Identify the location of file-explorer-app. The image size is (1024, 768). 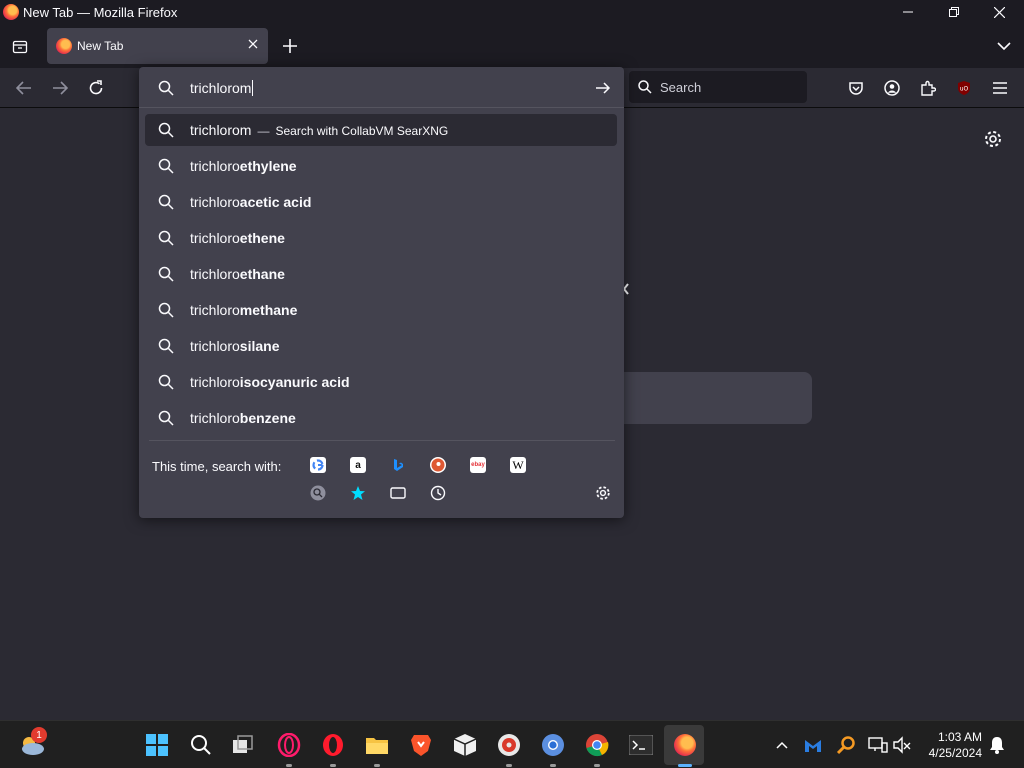
(377, 745).